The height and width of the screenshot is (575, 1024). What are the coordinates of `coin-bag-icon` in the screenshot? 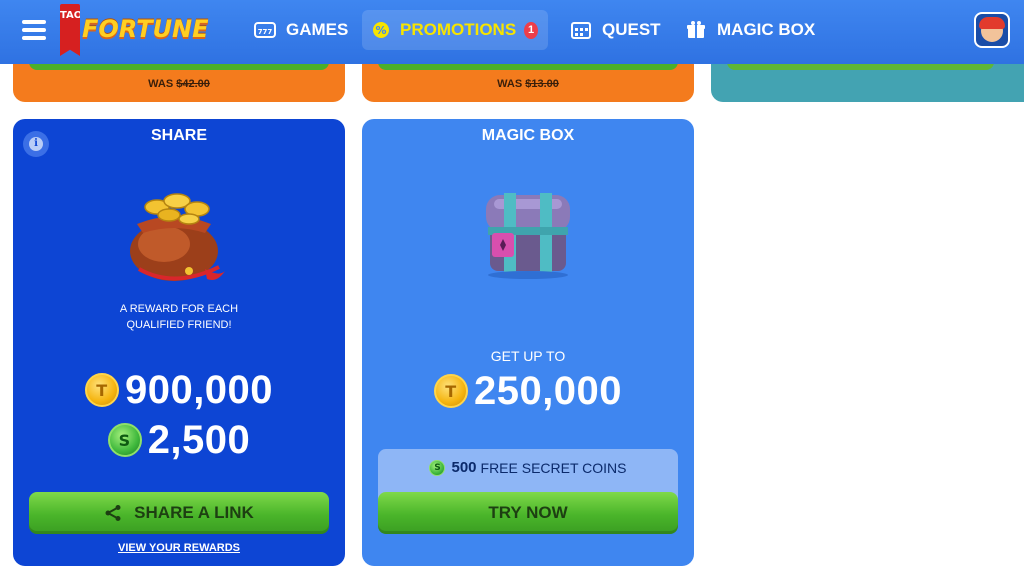 It's located at (177, 237).